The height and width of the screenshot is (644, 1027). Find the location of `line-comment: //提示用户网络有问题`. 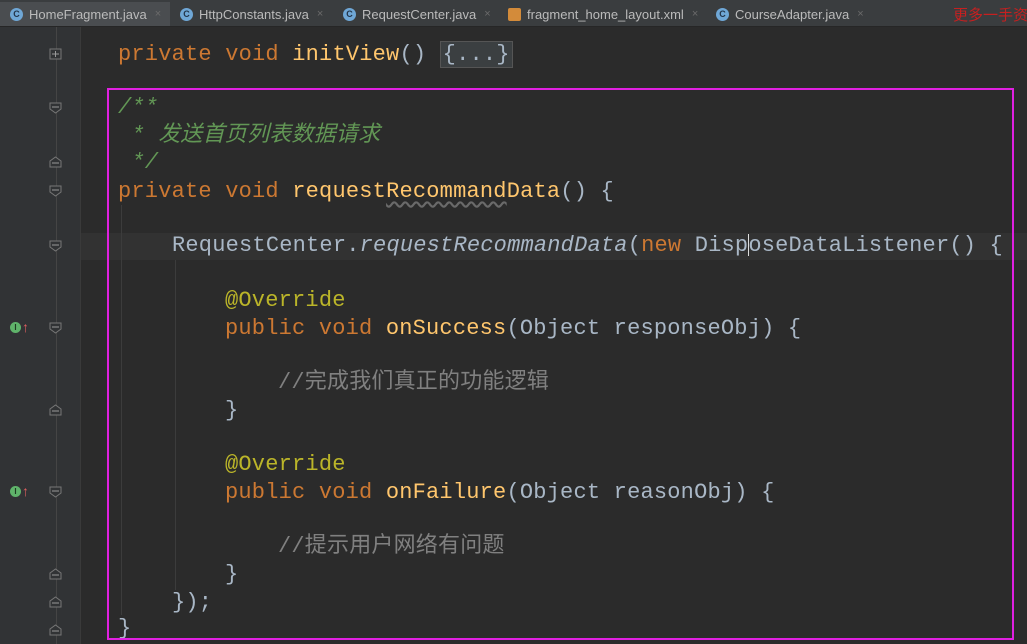

line-comment: //提示用户网络有问题 is located at coordinates (391, 546).